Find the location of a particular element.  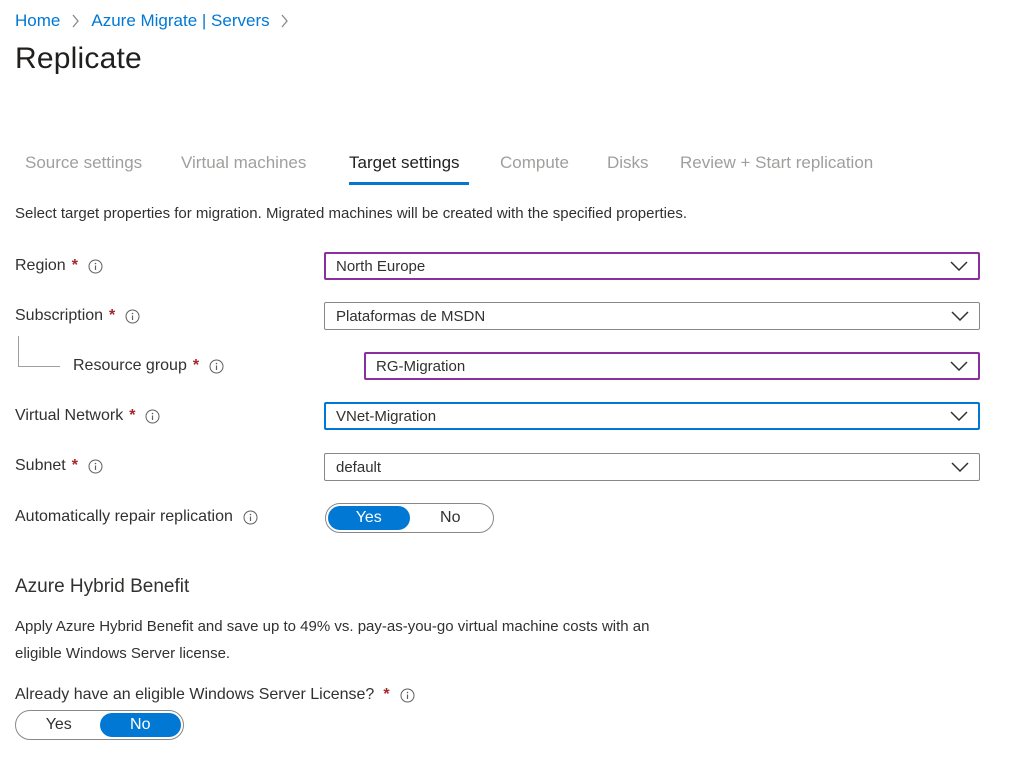

subnet-label: Subnet * is located at coordinates (59, 466).